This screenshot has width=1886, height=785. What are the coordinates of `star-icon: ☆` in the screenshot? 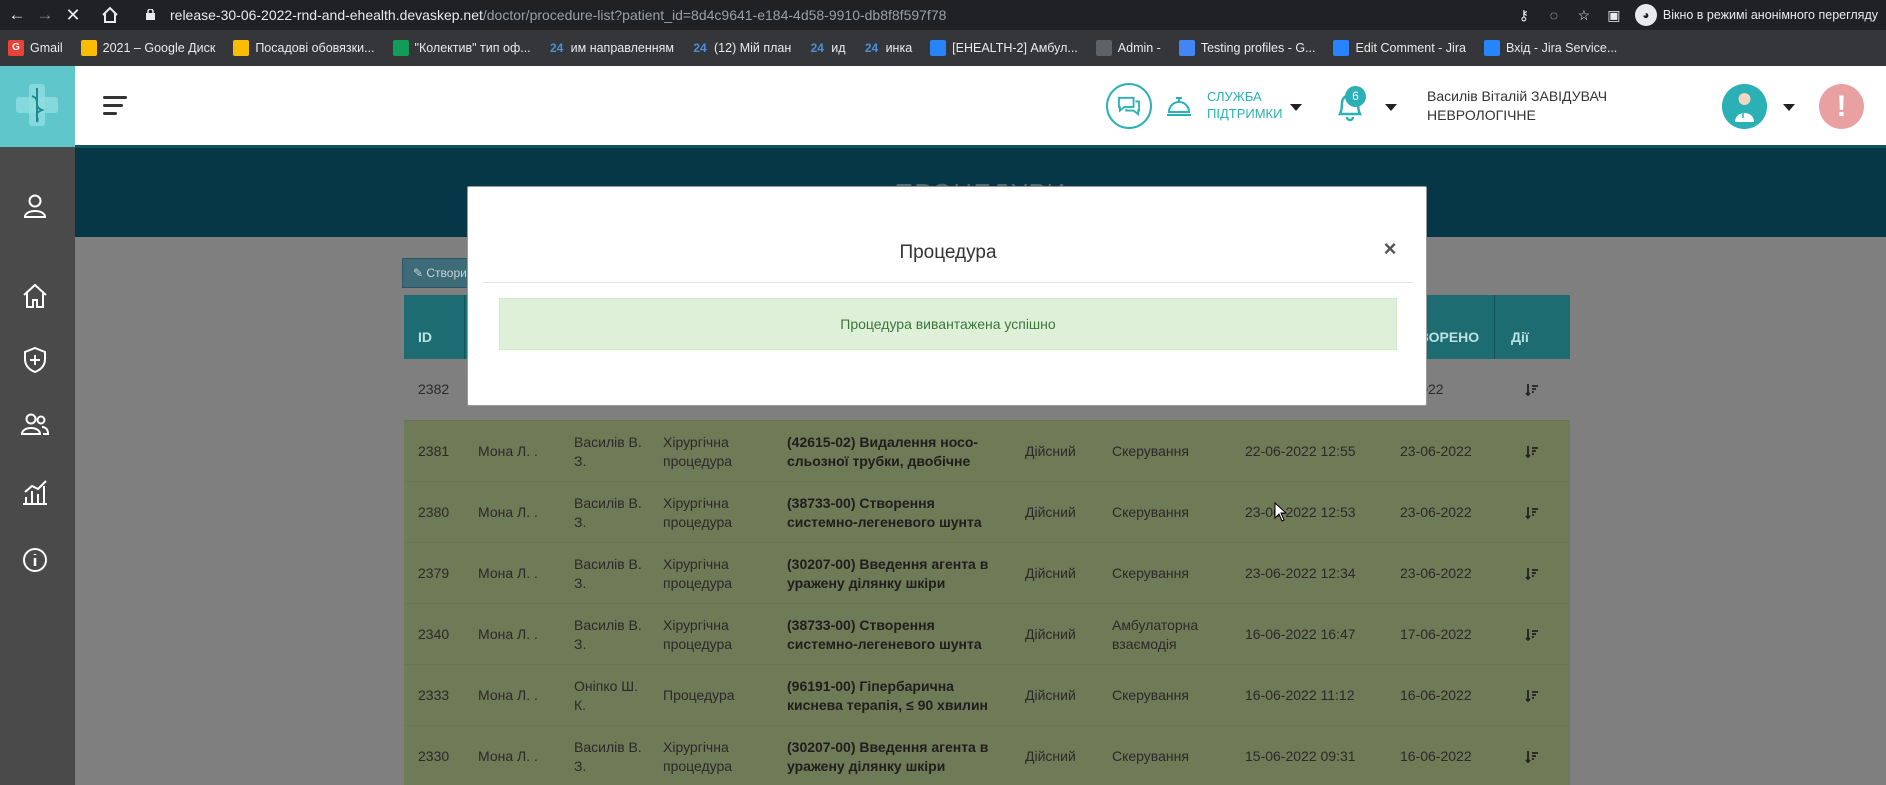 It's located at (1584, 15).